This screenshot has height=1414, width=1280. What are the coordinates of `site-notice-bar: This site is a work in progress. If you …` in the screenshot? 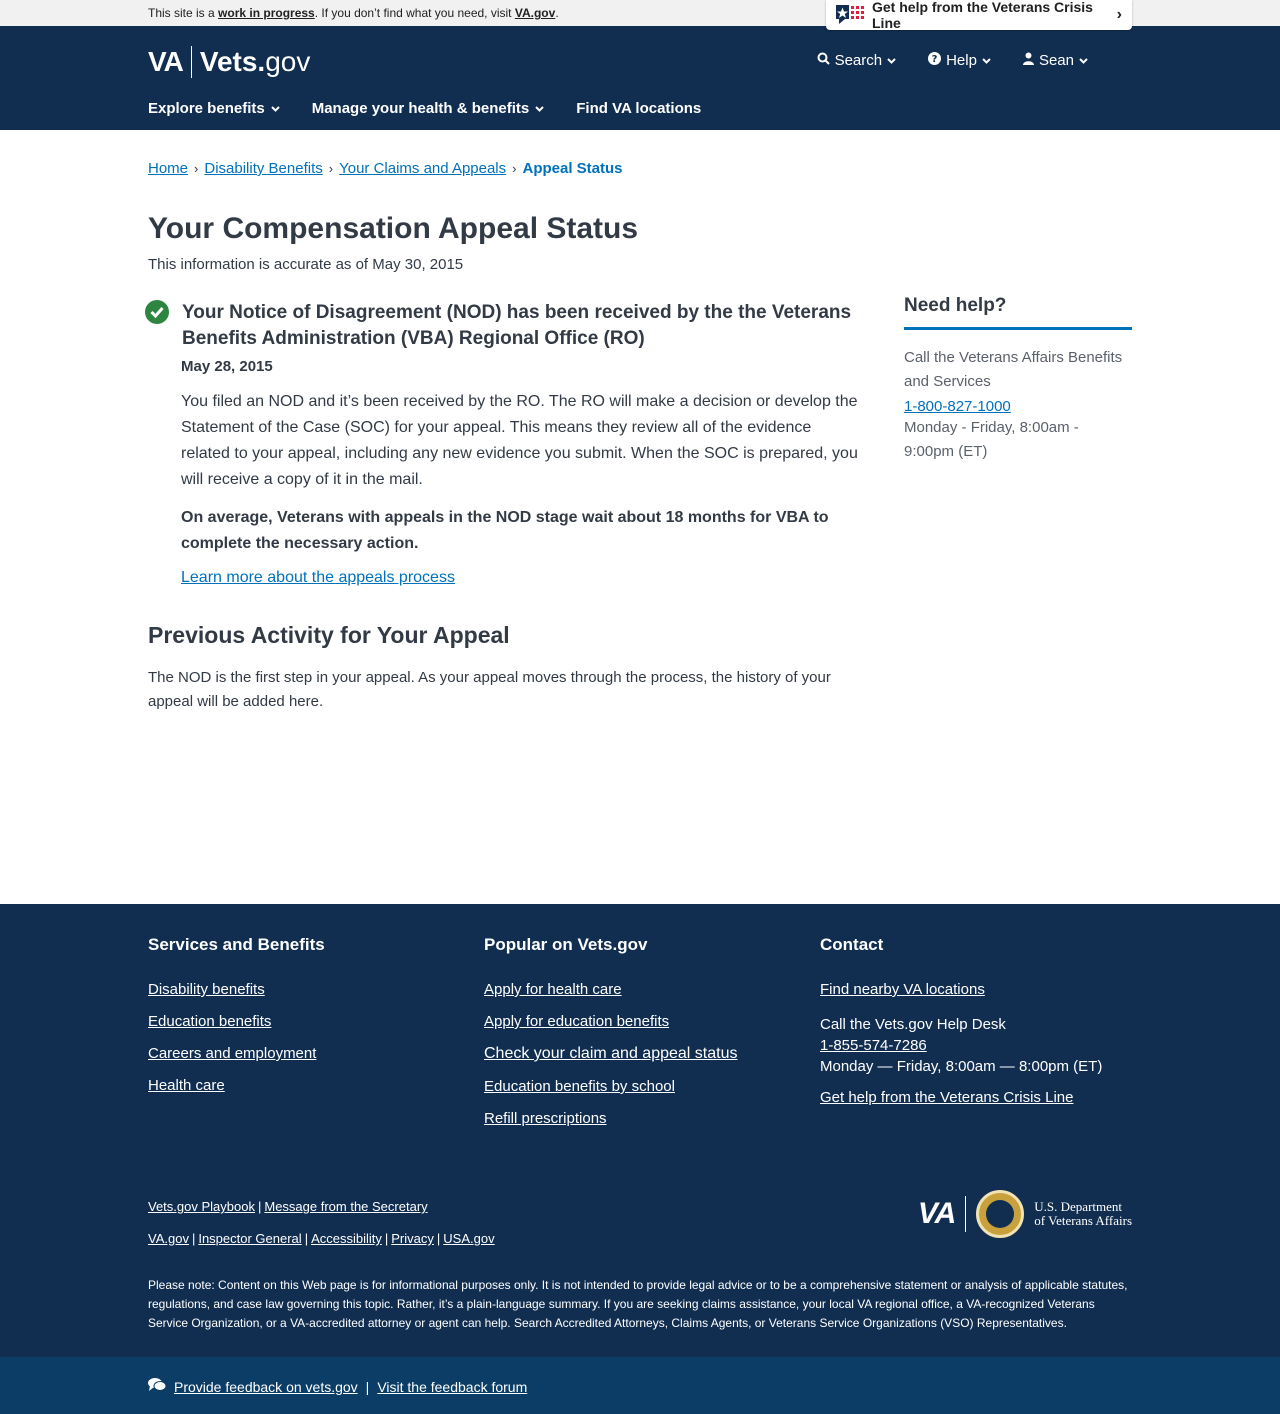 It's located at (640, 15).